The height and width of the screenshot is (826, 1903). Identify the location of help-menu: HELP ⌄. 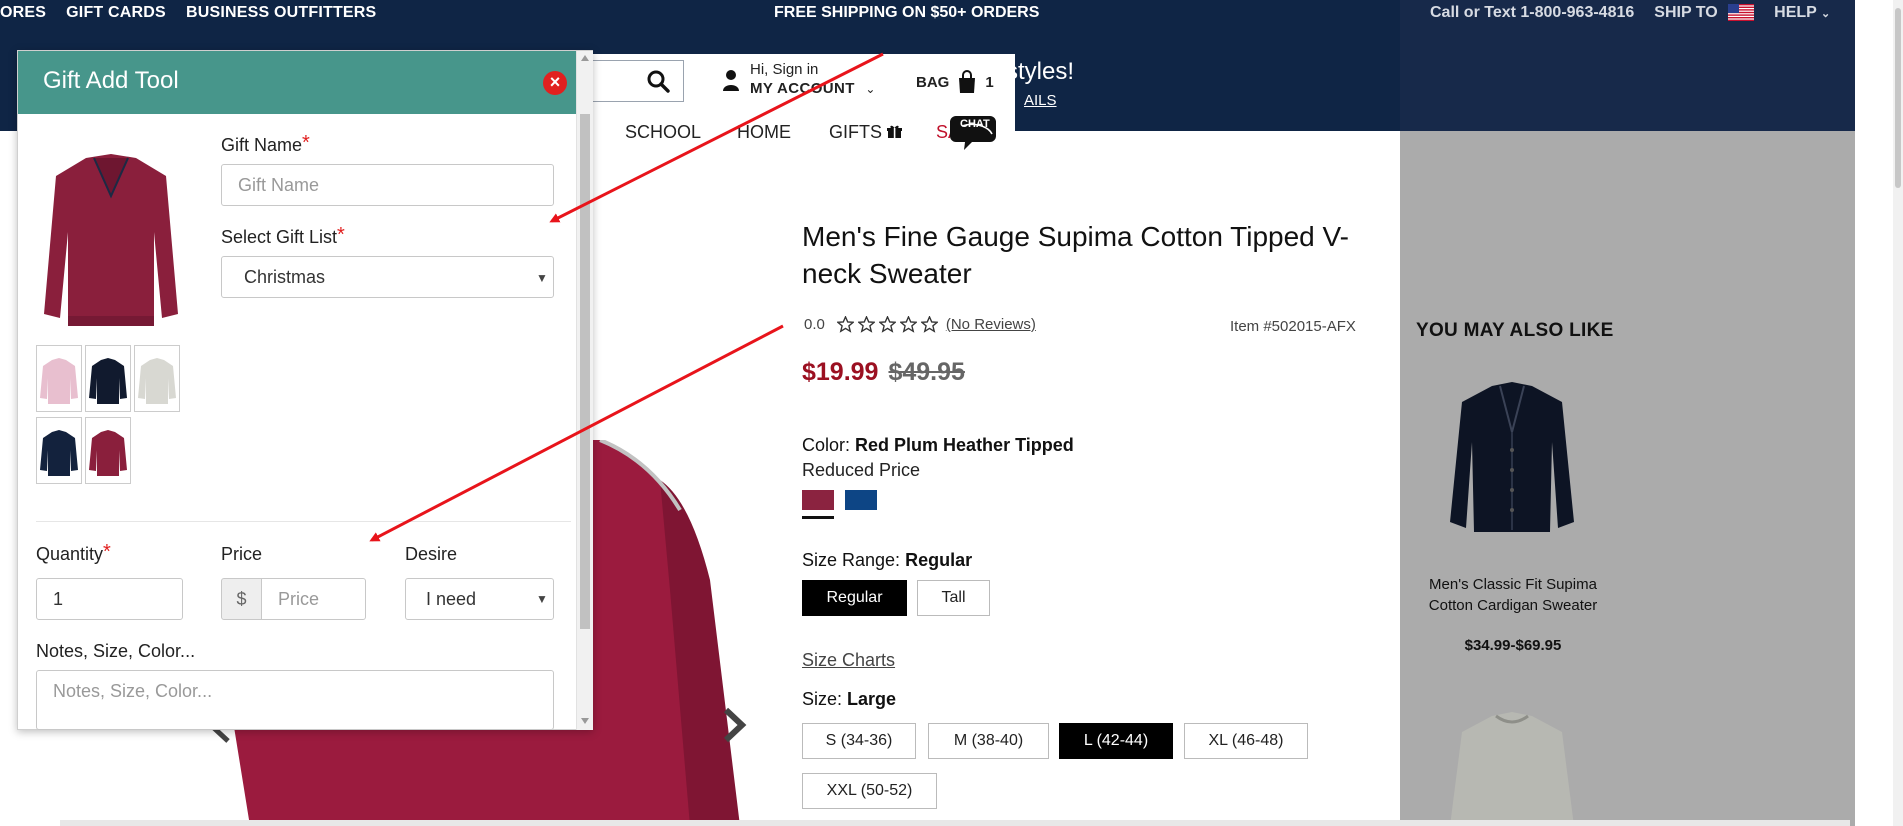
(1802, 13).